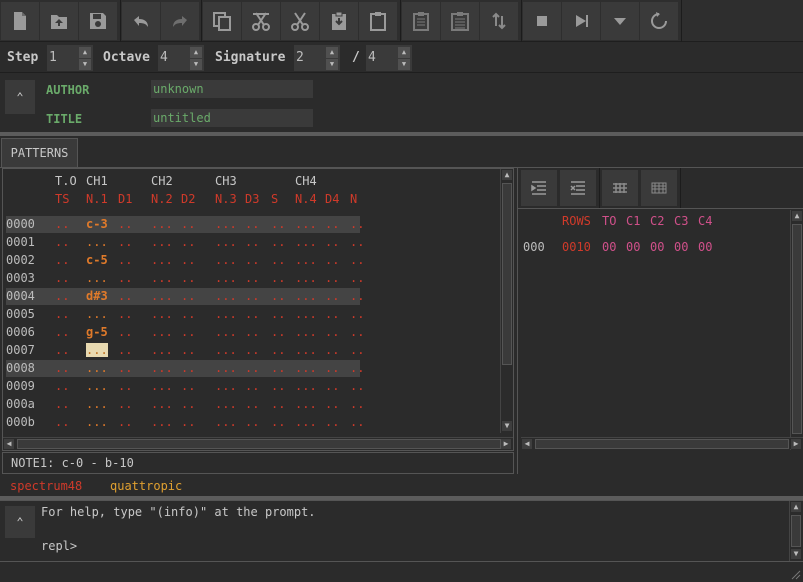 This screenshot has height=582, width=803. What do you see at coordinates (59, 546) in the screenshot?
I see `console-prompt: repl>` at bounding box center [59, 546].